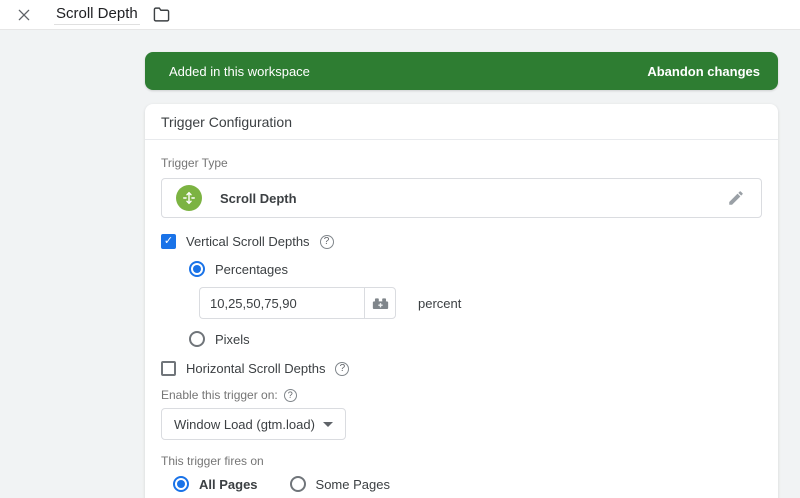 This screenshot has width=800, height=498. Describe the element at coordinates (461, 395) in the screenshot. I see `enable-trigger-label-row: Enable this trigger on: ?` at that location.